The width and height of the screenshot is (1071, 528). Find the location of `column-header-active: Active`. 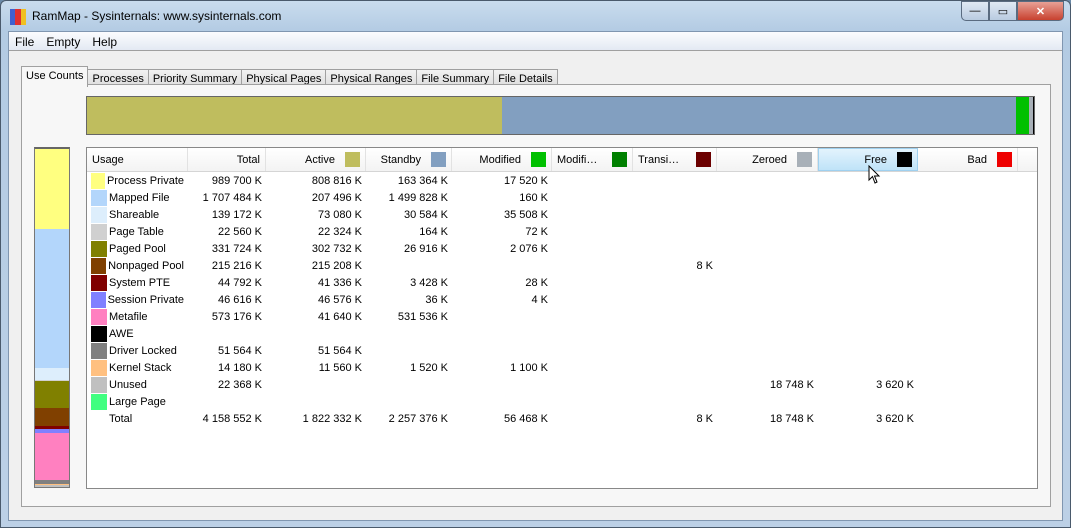

column-header-active: Active is located at coordinates (316, 159).